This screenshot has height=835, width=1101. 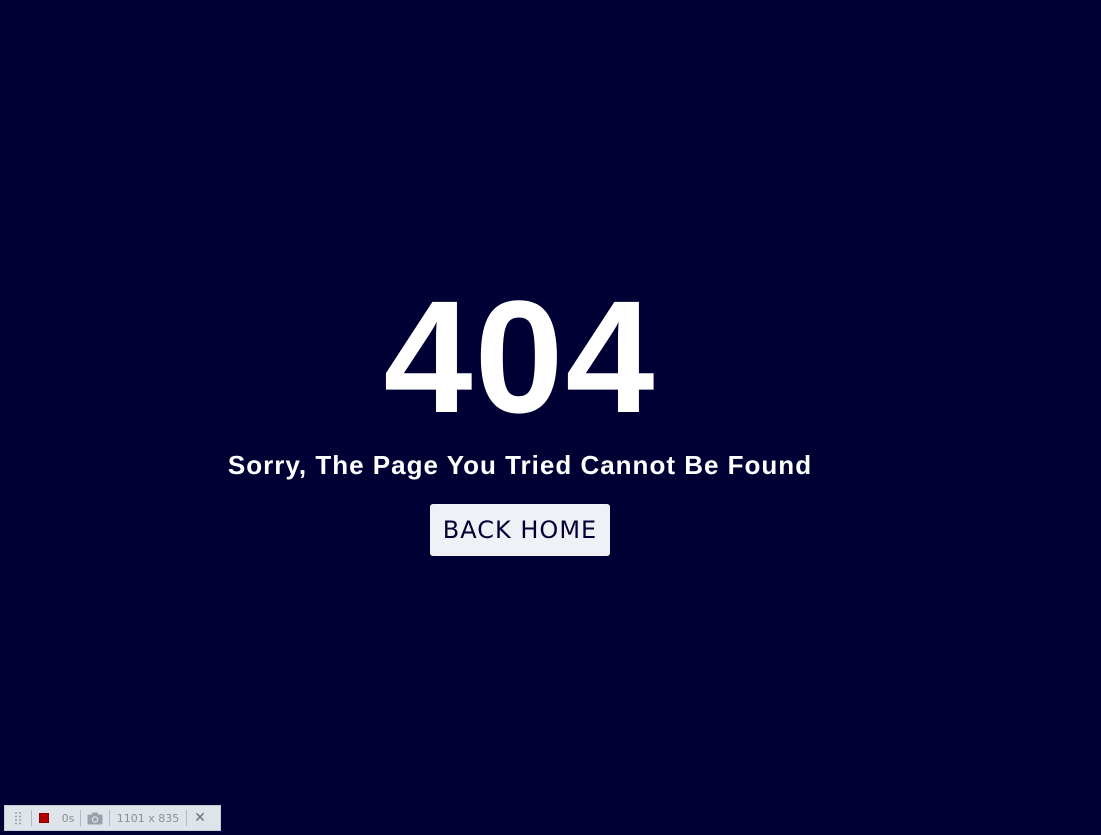 What do you see at coordinates (112, 818) in the screenshot?
I see `recorder-toolbar: 0s 1101 x 835 ✕` at bounding box center [112, 818].